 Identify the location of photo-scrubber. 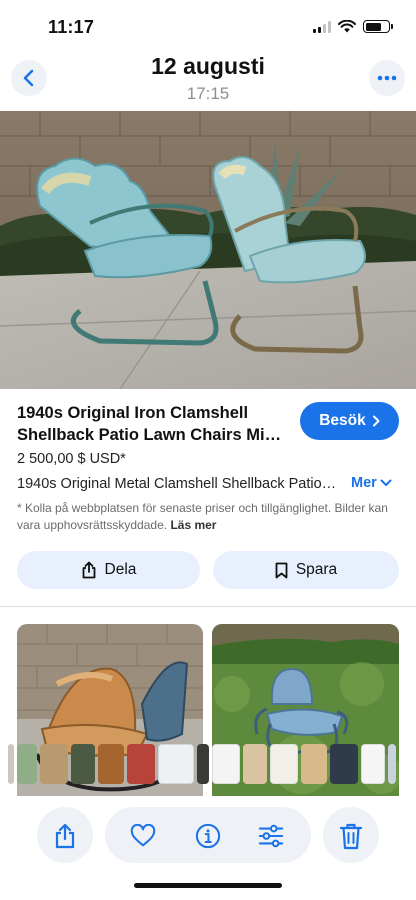
(208, 764).